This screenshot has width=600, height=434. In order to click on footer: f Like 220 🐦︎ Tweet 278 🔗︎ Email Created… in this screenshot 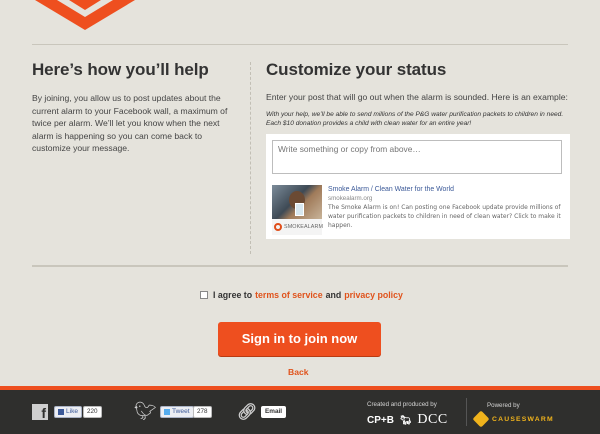, I will do `click(300, 412)`.